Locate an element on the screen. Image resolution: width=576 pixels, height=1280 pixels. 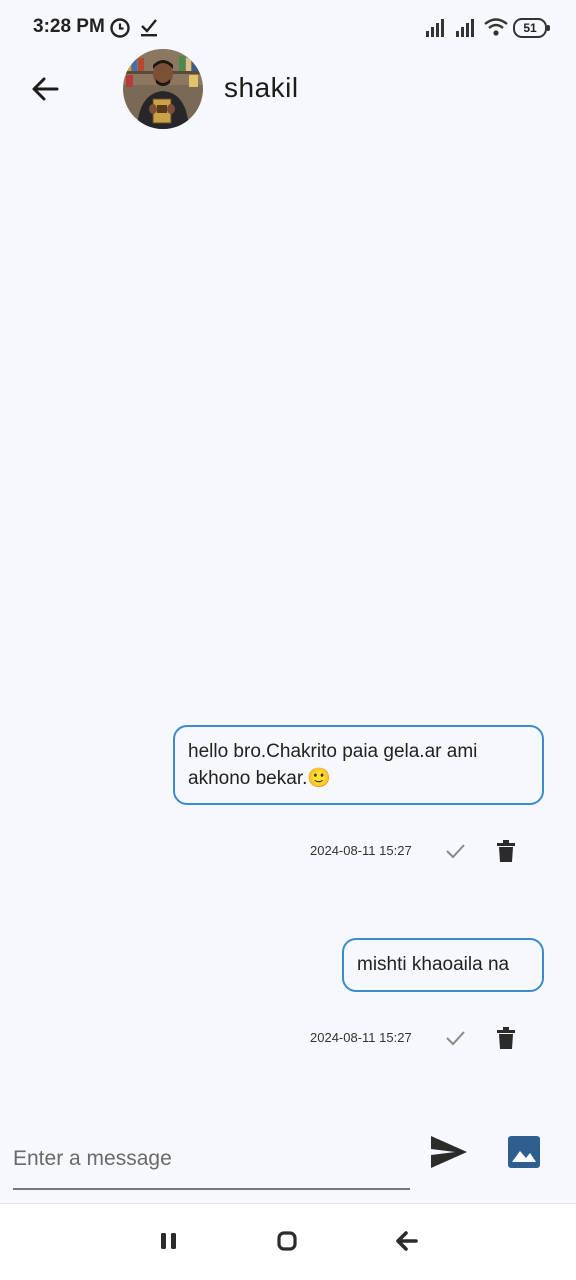
battery-level: 51 is located at coordinates (530, 28).